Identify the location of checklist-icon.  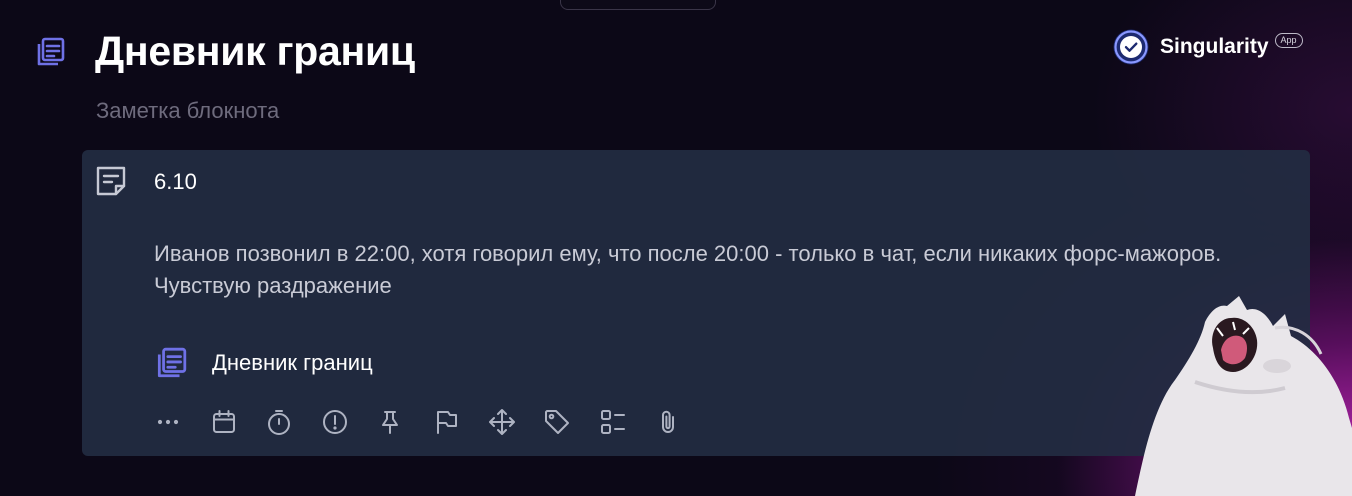
(612, 422).